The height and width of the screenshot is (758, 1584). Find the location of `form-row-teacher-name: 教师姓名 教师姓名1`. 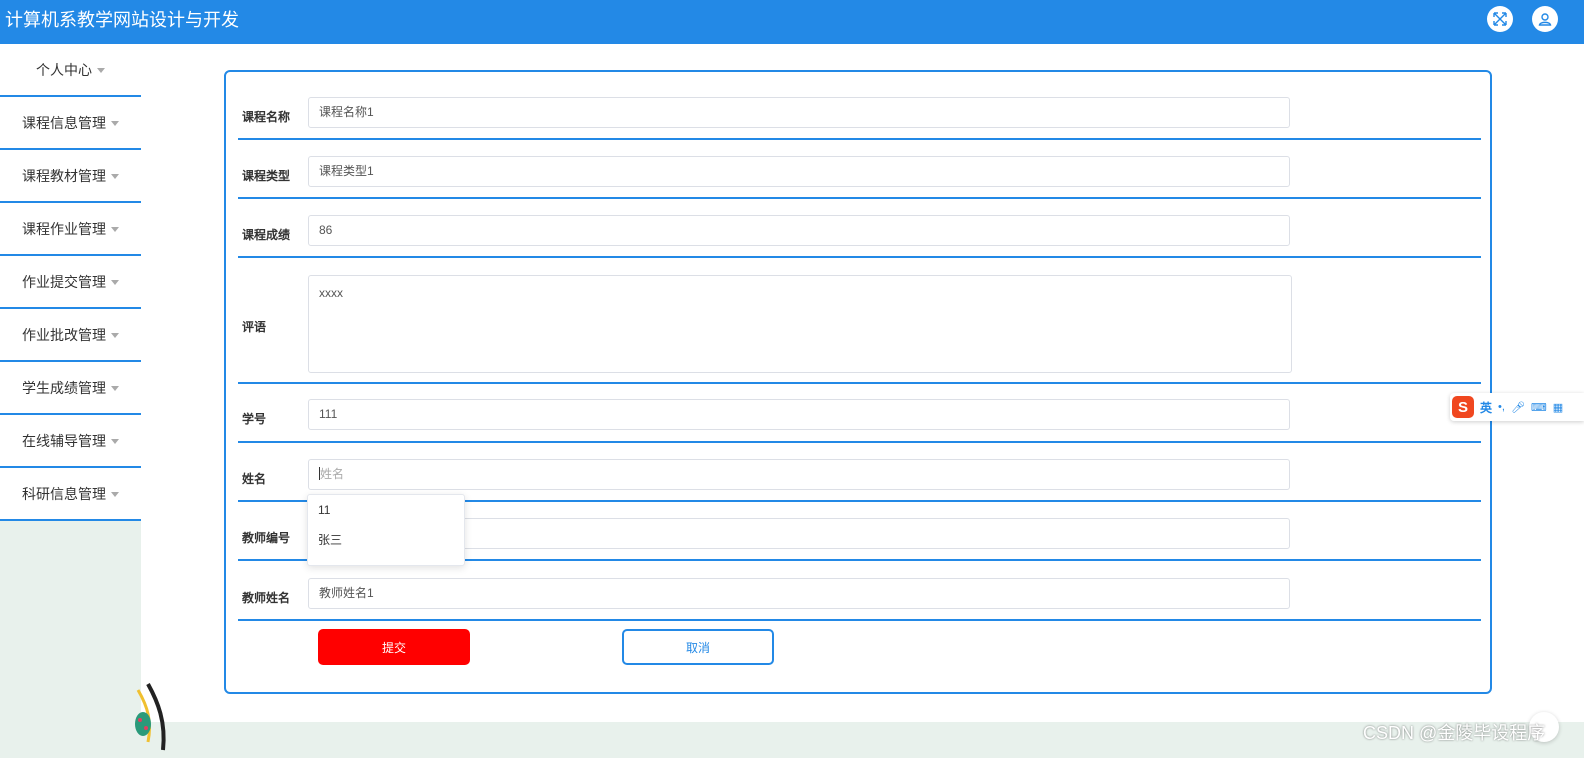

form-row-teacher-name: 教师姓名 教师姓名1 is located at coordinates (859, 591).